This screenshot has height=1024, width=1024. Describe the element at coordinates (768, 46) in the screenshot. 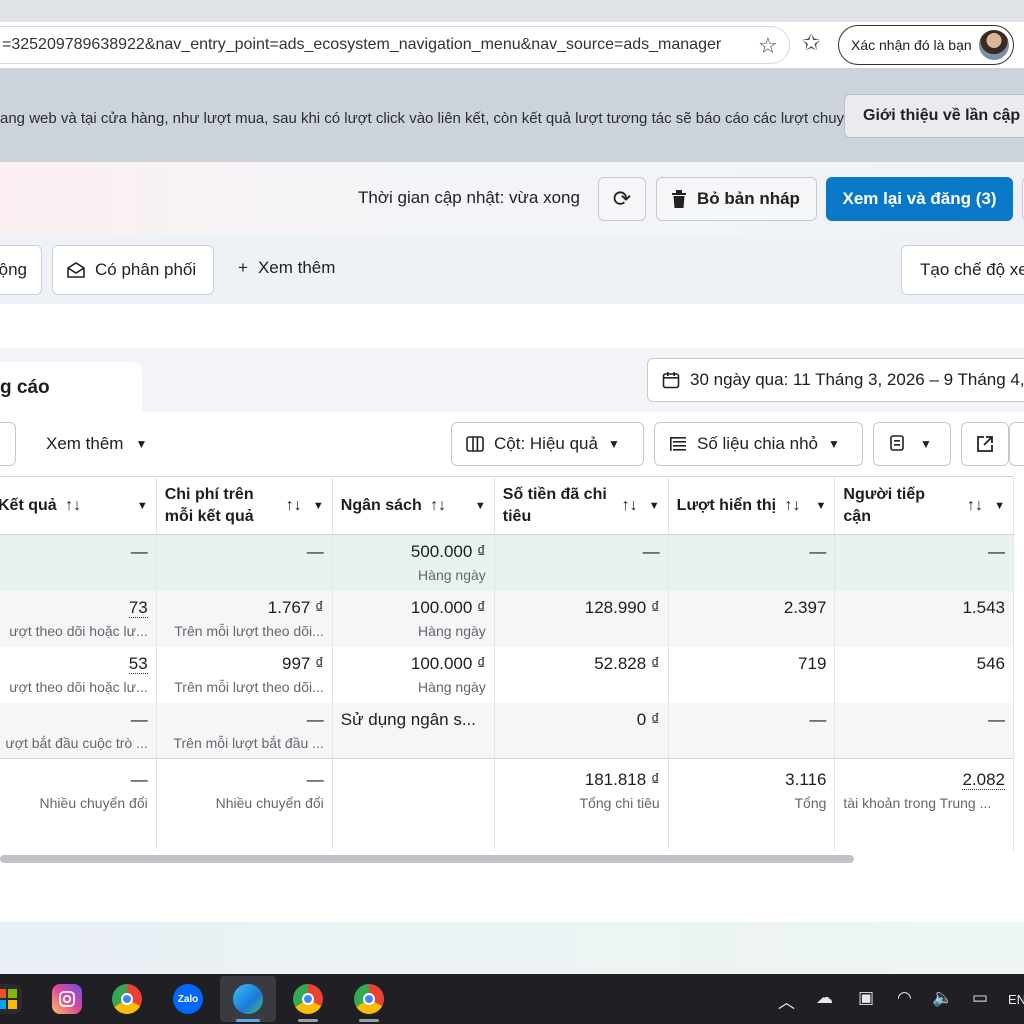

I see `bookmark-star-icon: ☆` at that location.